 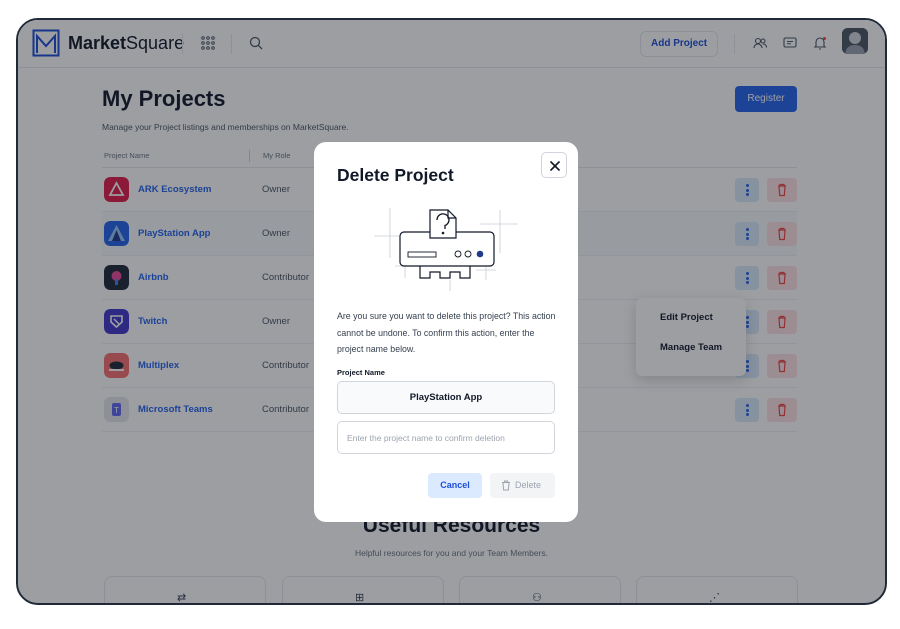 I want to click on delete-button: Delete, so click(x=522, y=485).